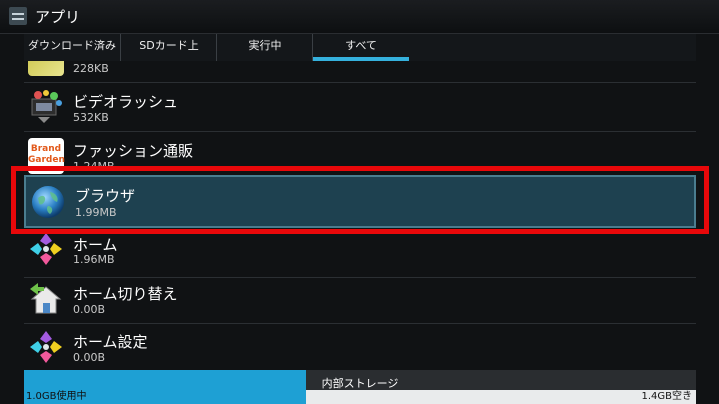 The width and height of the screenshot is (719, 404). I want to click on app-name: ホーム切り替え, so click(125, 294).